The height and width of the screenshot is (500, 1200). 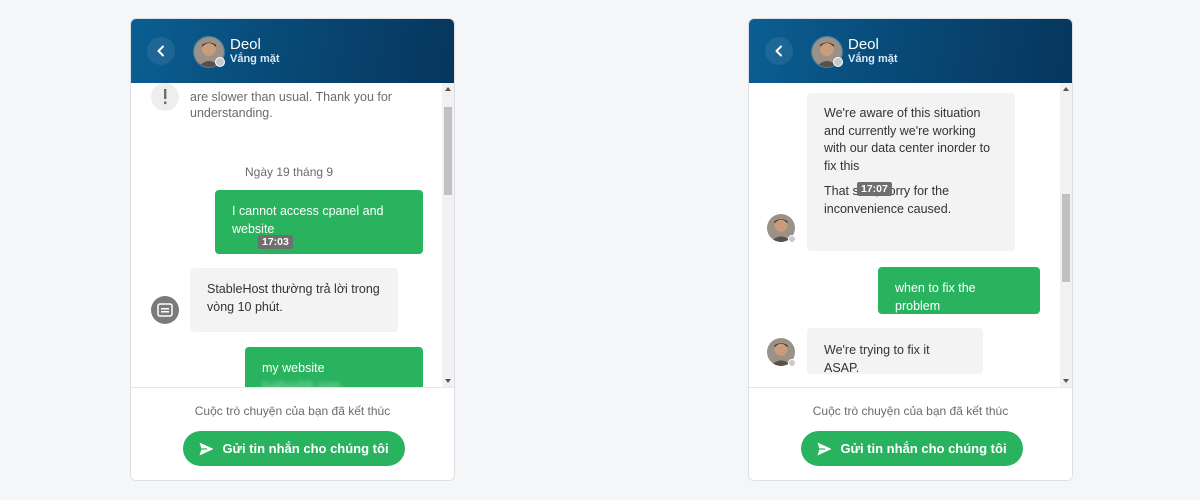 I want to click on message-time: 17:03, so click(x=275, y=242).